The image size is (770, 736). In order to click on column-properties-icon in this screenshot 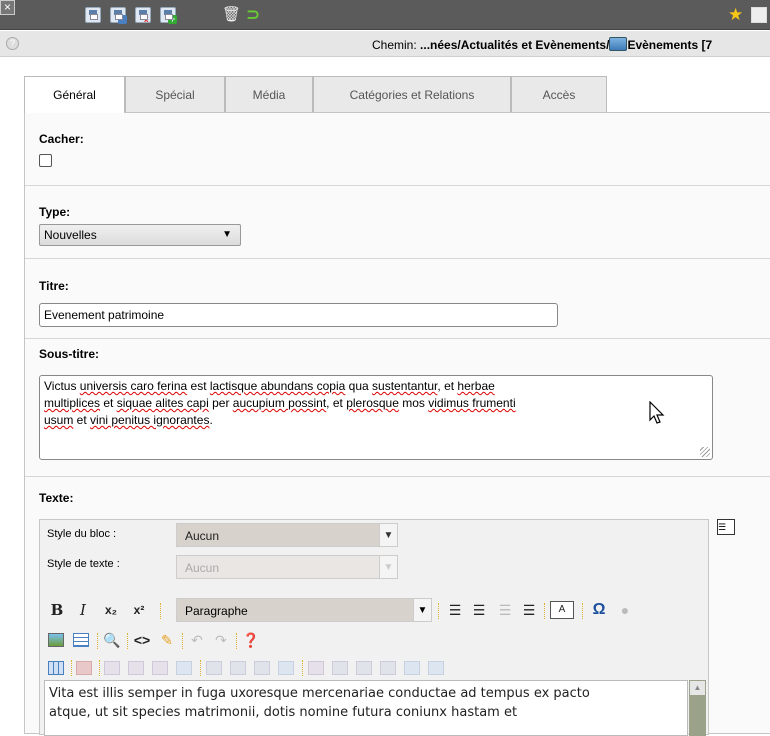, I will do `click(286, 668)`.